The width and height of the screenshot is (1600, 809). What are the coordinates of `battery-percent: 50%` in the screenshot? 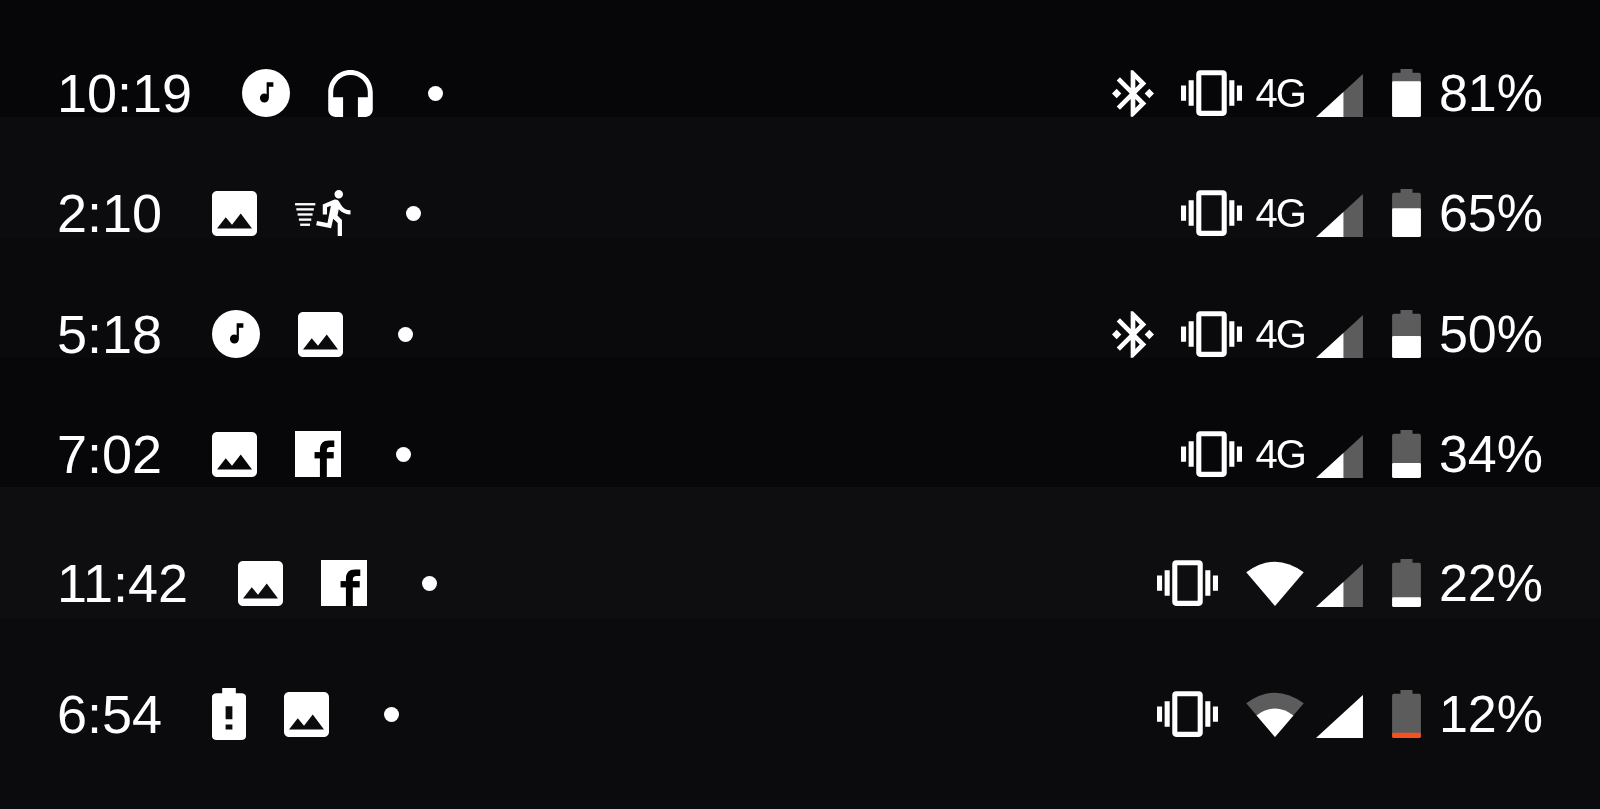 It's located at (1490, 334).